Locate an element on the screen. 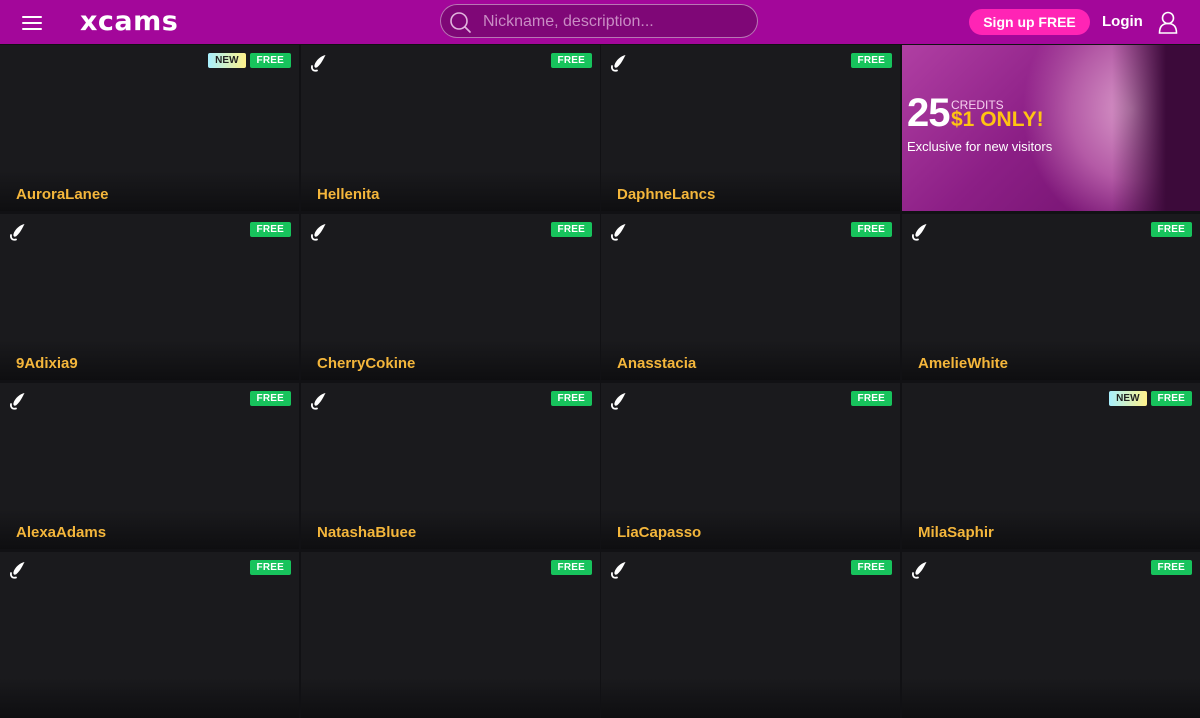 This screenshot has width=1200, height=718. performer-tile: FREE AmelieWhite is located at coordinates (1051, 297).